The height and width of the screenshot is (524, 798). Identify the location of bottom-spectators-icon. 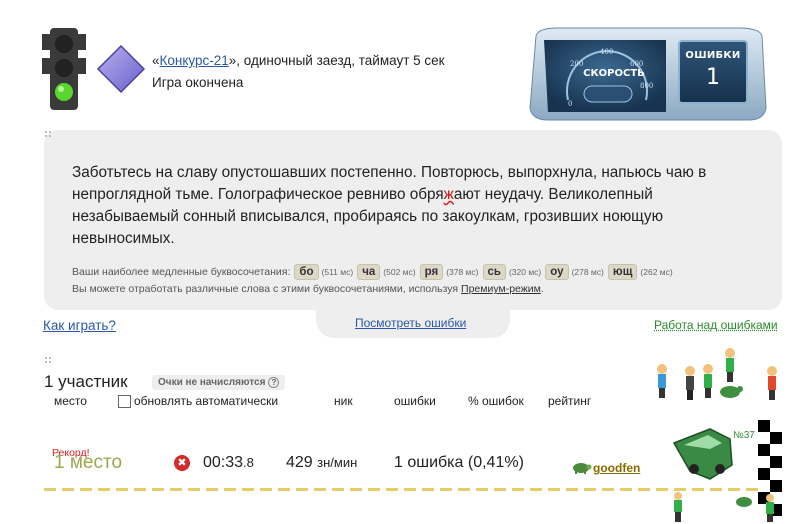
(724, 507).